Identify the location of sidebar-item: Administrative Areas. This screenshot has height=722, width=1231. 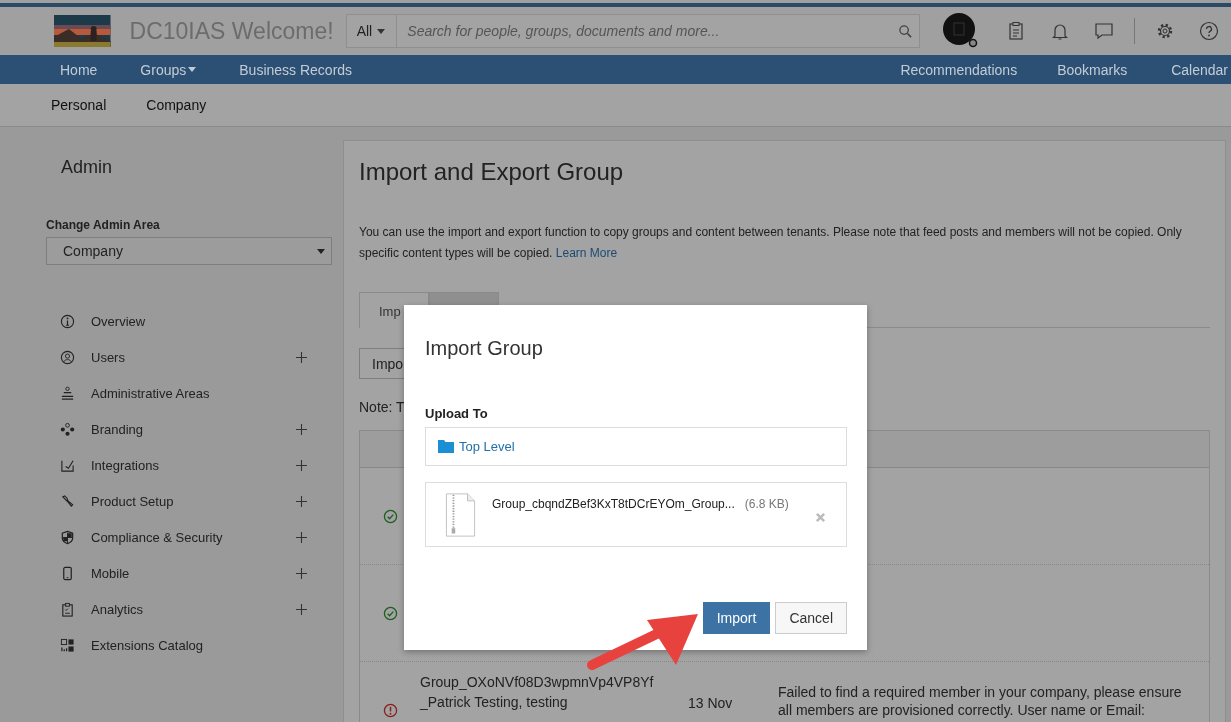
(193, 393).